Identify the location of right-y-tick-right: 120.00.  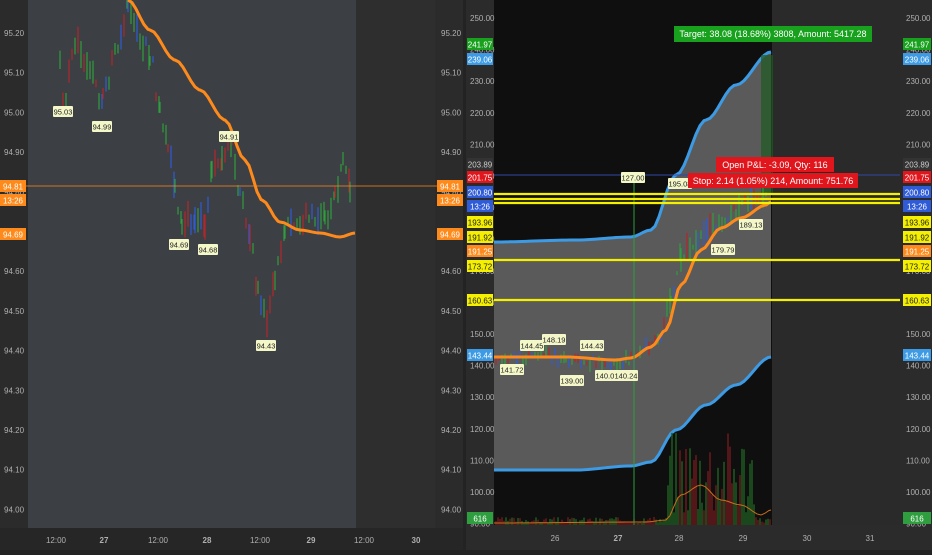
(918, 429).